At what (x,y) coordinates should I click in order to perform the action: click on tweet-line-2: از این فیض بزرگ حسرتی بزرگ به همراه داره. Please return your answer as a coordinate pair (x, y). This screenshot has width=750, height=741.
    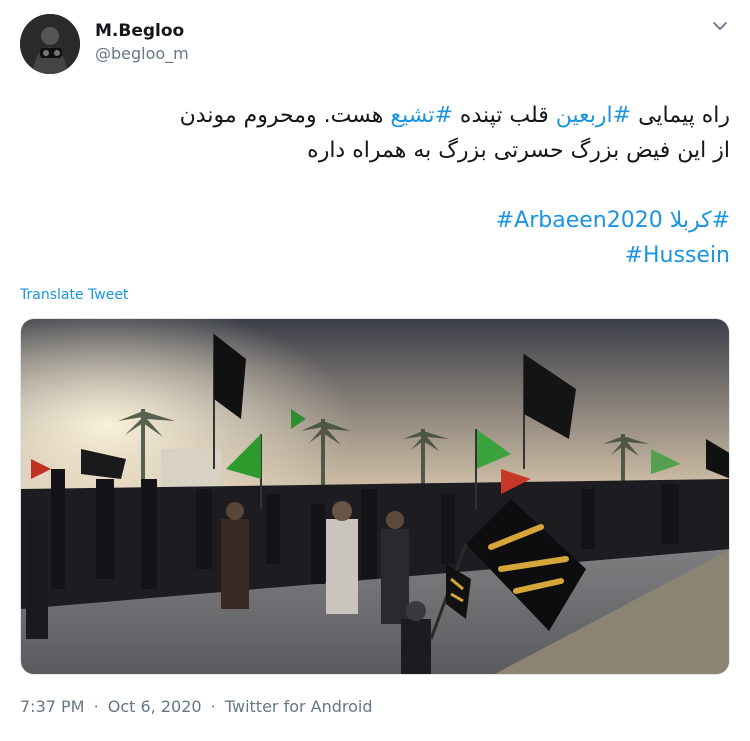
    Looking at the image, I should click on (518, 150).